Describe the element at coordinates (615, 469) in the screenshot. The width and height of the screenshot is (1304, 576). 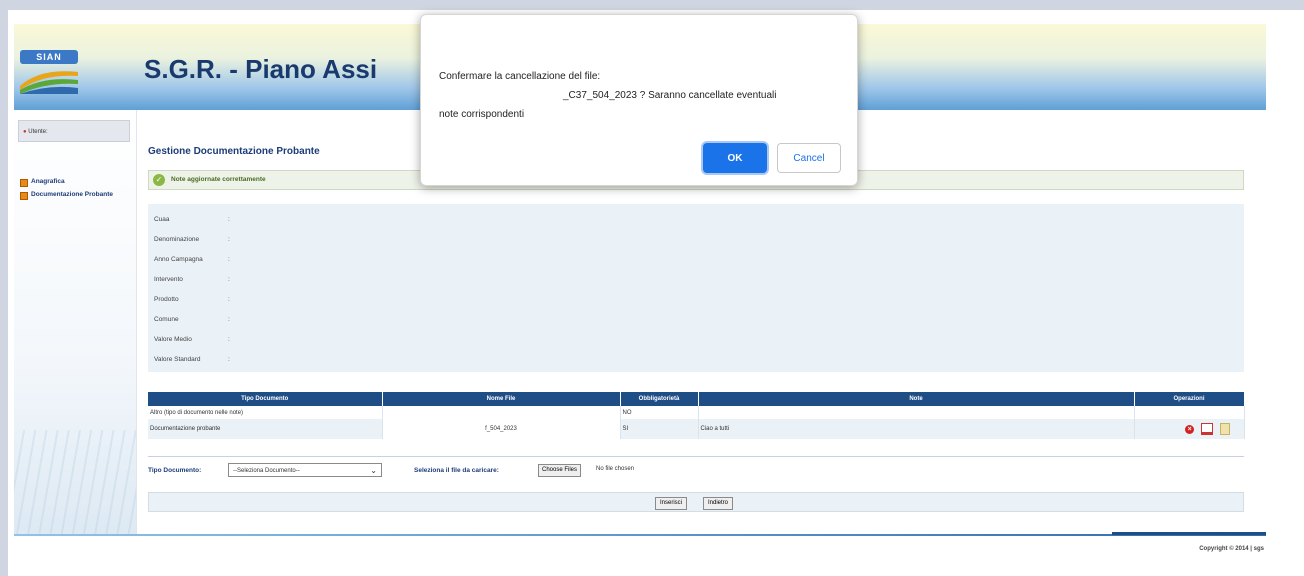
I see `no-file-text: No file chosen` at that location.